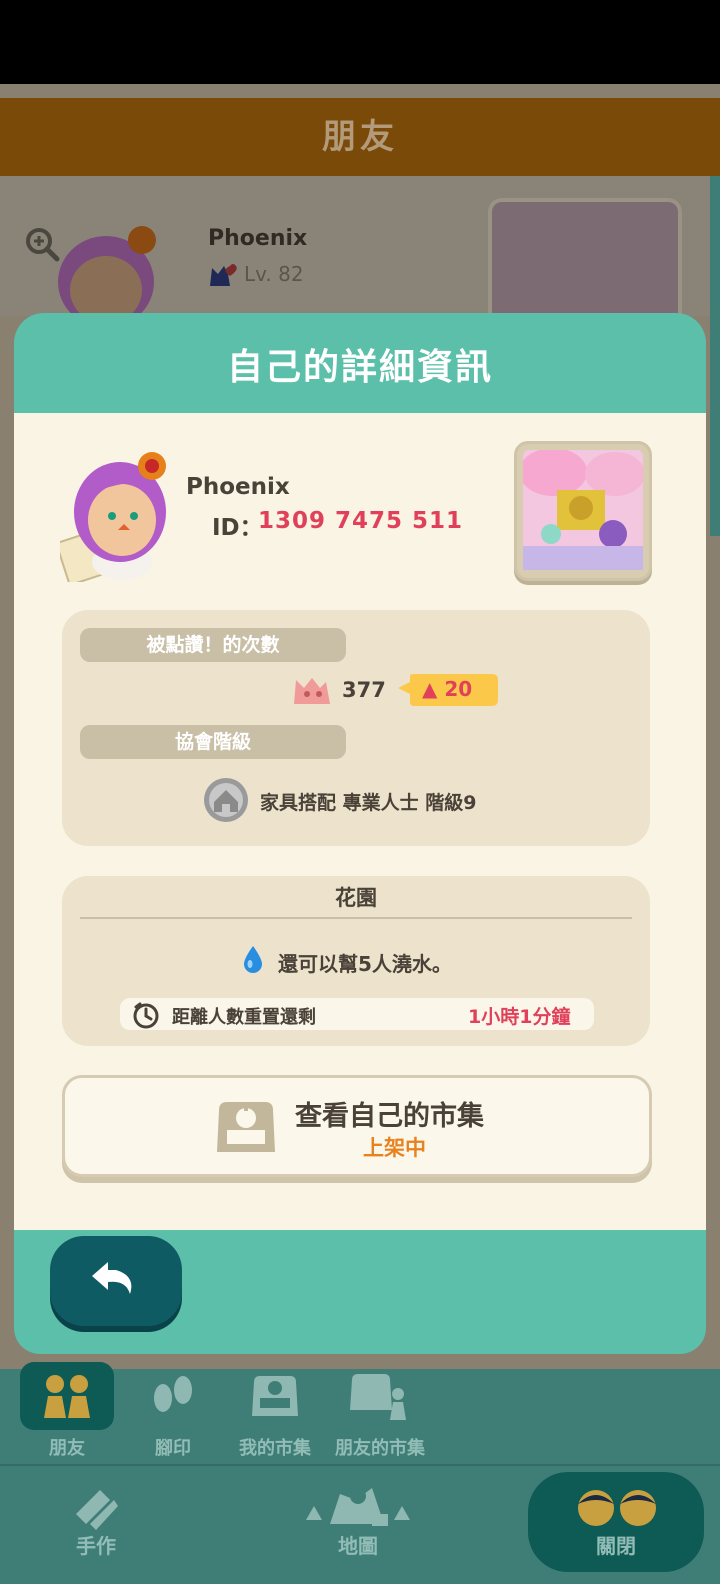  Describe the element at coordinates (118, 518) in the screenshot. I see `player-avatar` at that location.